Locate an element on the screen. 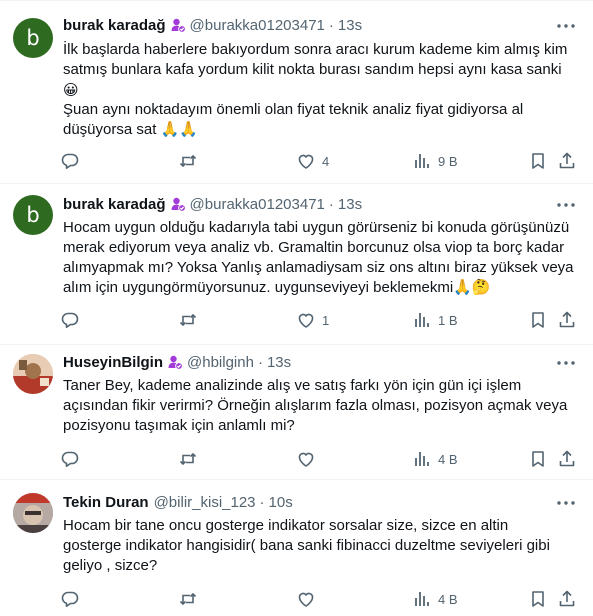 The width and height of the screenshot is (593, 616). views-count: 9 B is located at coordinates (448, 161).